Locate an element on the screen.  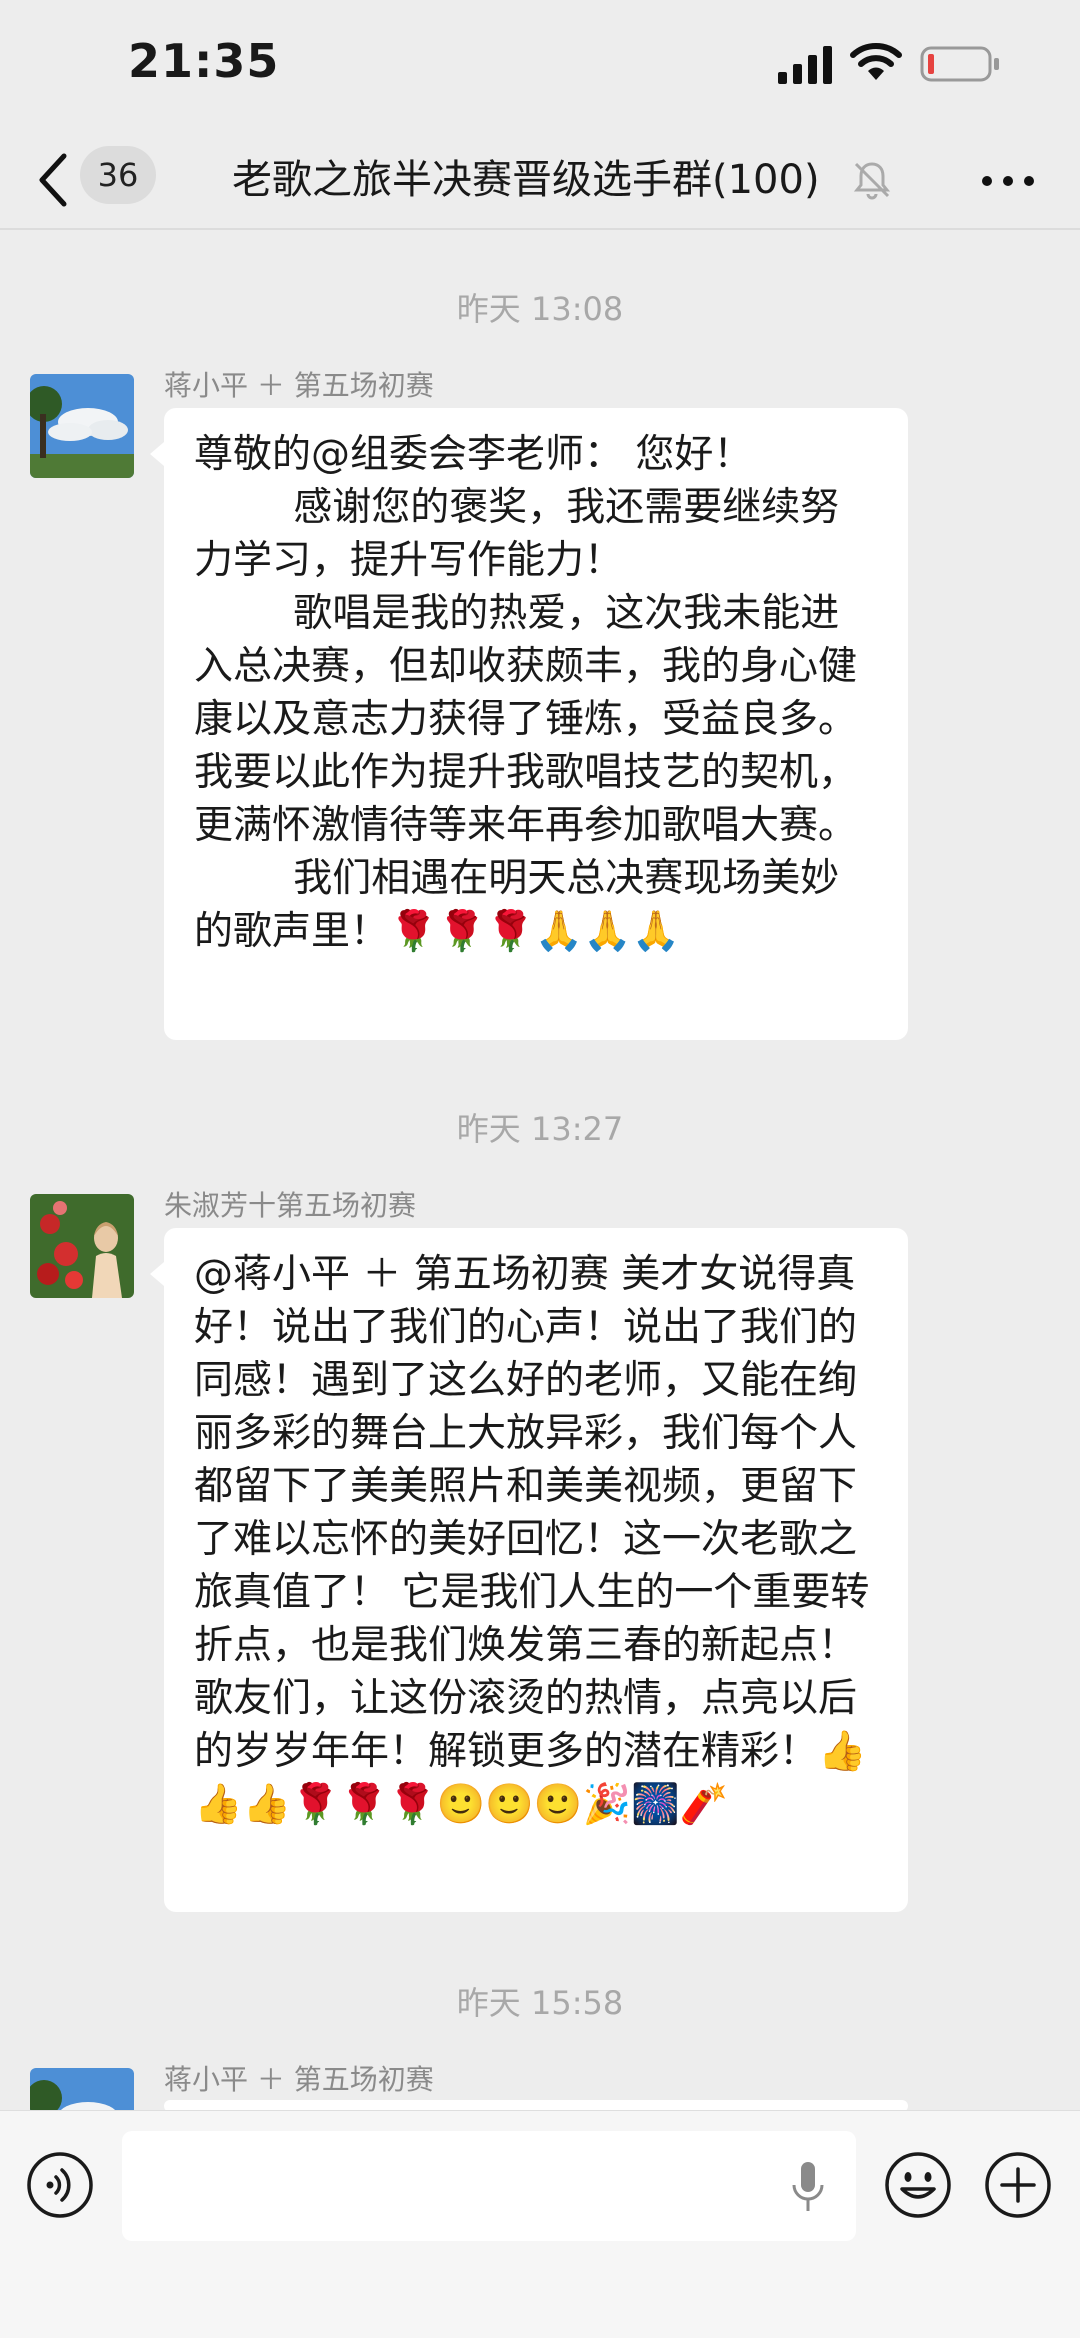
status-time: 21:35 is located at coordinates (204, 61).